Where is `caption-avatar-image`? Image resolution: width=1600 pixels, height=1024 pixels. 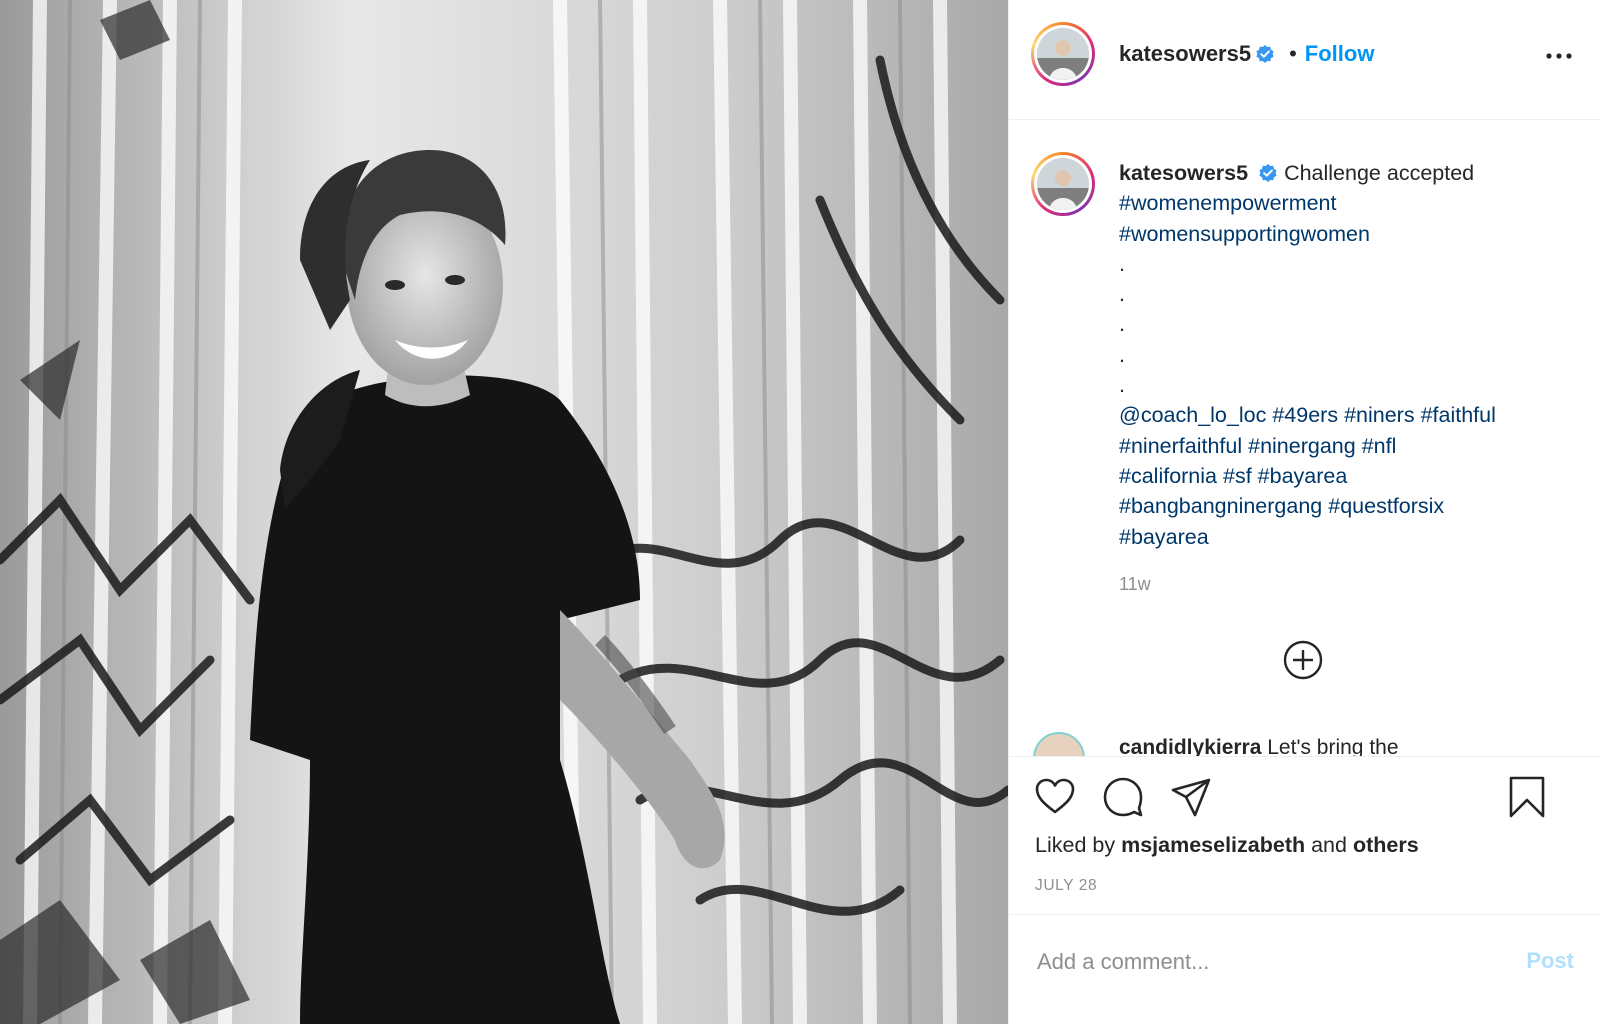 caption-avatar-image is located at coordinates (1063, 184).